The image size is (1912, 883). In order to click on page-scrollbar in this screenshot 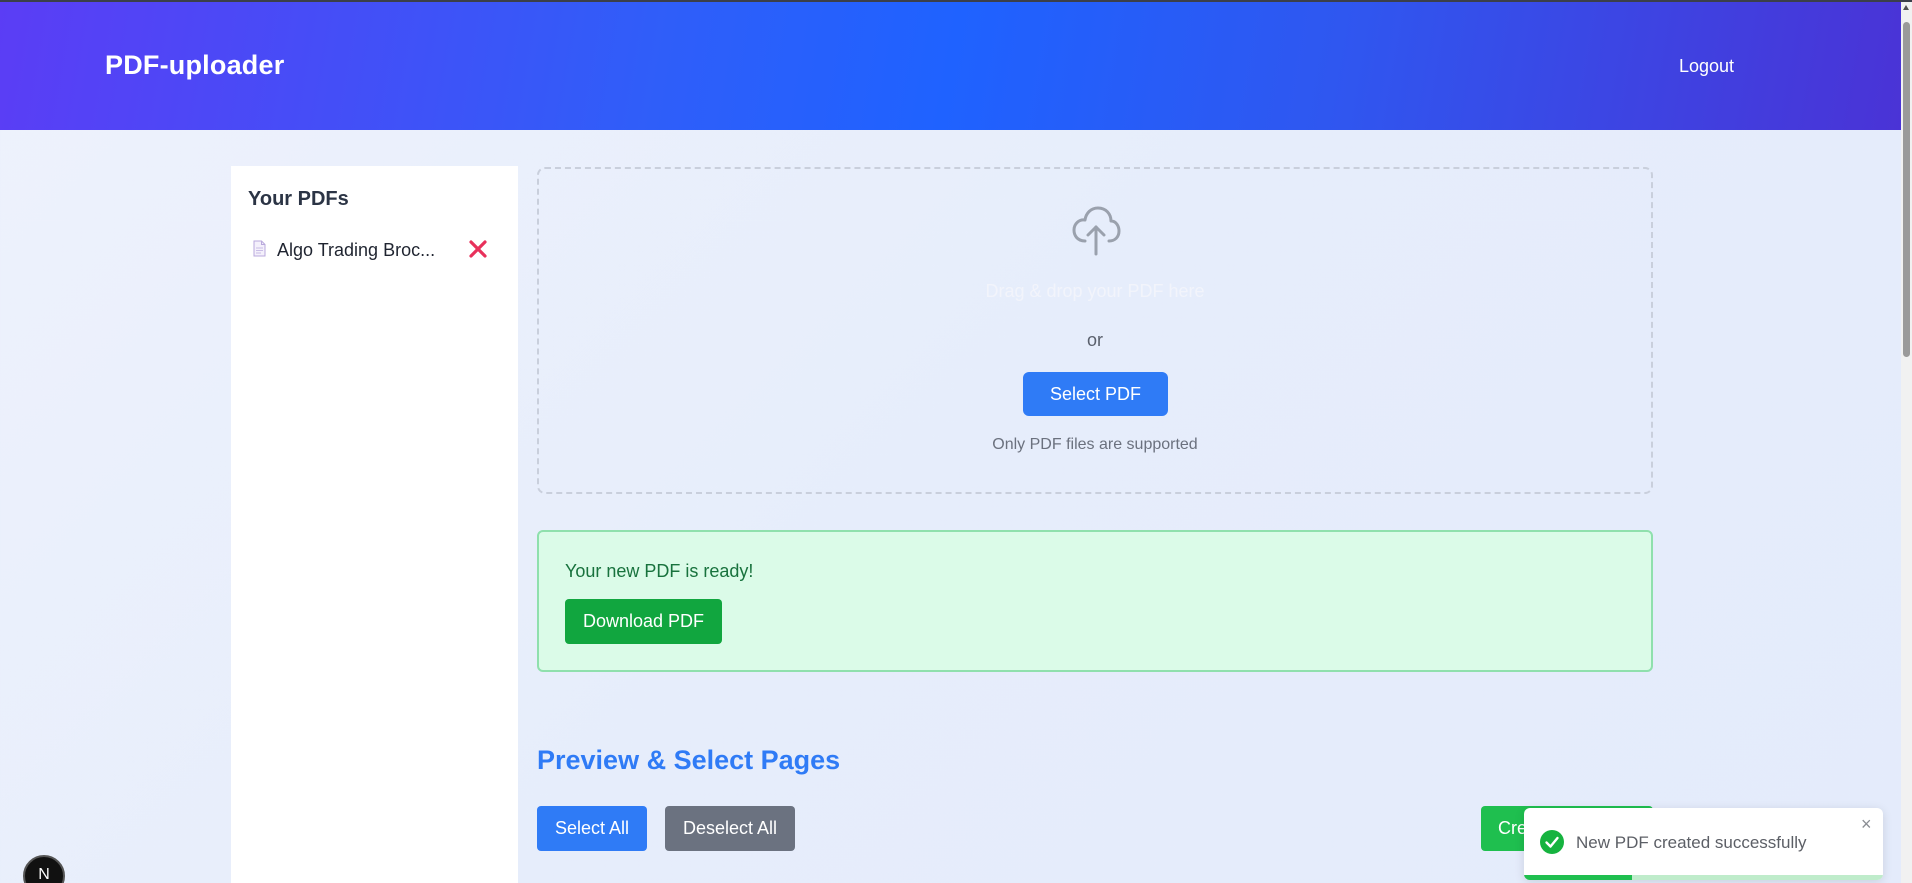, I will do `click(1906, 442)`.